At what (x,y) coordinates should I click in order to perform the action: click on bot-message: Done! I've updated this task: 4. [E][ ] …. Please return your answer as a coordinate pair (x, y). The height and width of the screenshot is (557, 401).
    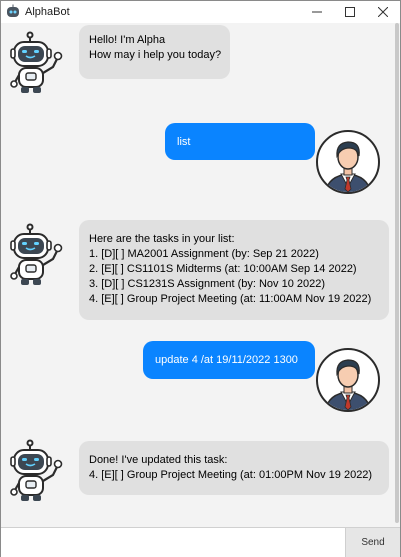
    Looking at the image, I should click on (234, 468).